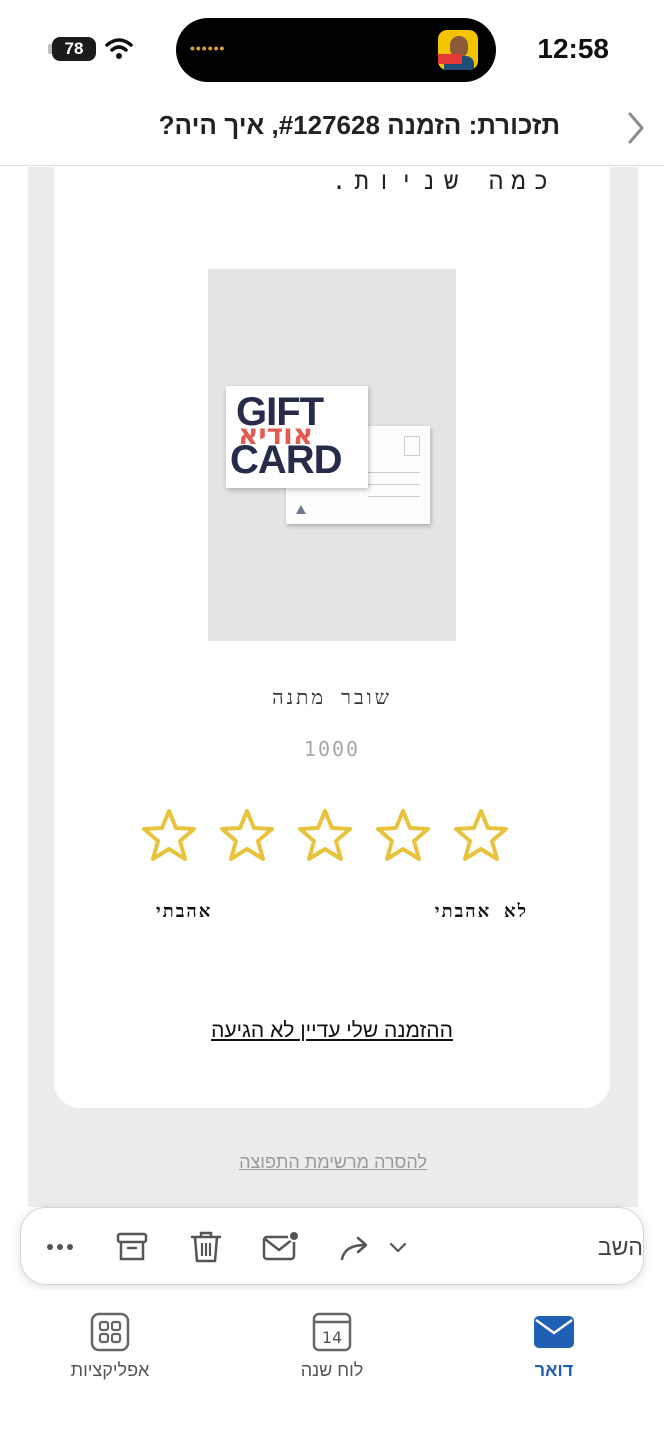 This screenshot has height=1440, width=664. I want to click on product-image: GIFT CARD אודיא, so click(332, 455).